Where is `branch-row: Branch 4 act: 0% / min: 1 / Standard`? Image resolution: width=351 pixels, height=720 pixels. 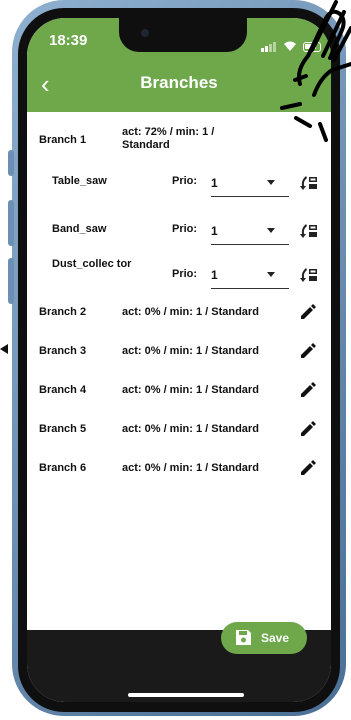
branch-row: Branch 4 act: 0% / min: 1 / Standard is located at coordinates (179, 396).